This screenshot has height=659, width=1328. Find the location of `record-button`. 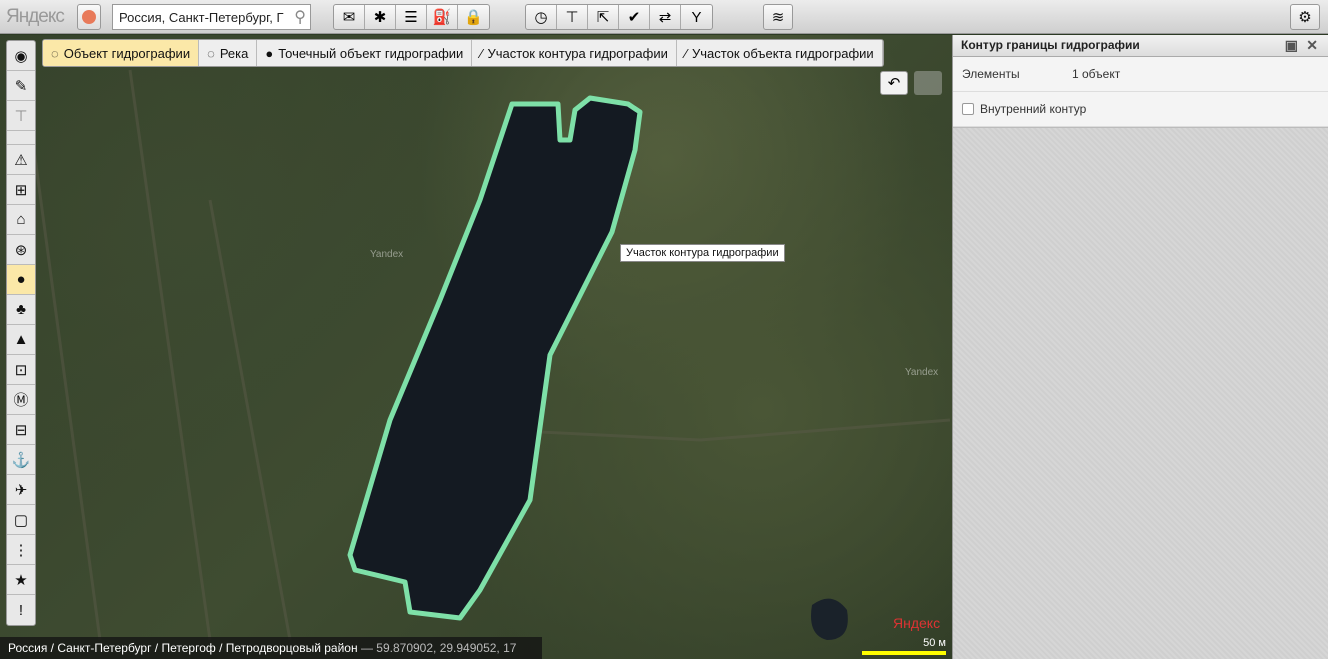

record-button is located at coordinates (89, 17).